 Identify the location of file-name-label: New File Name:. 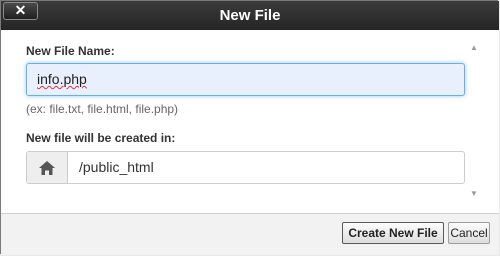
(70, 51).